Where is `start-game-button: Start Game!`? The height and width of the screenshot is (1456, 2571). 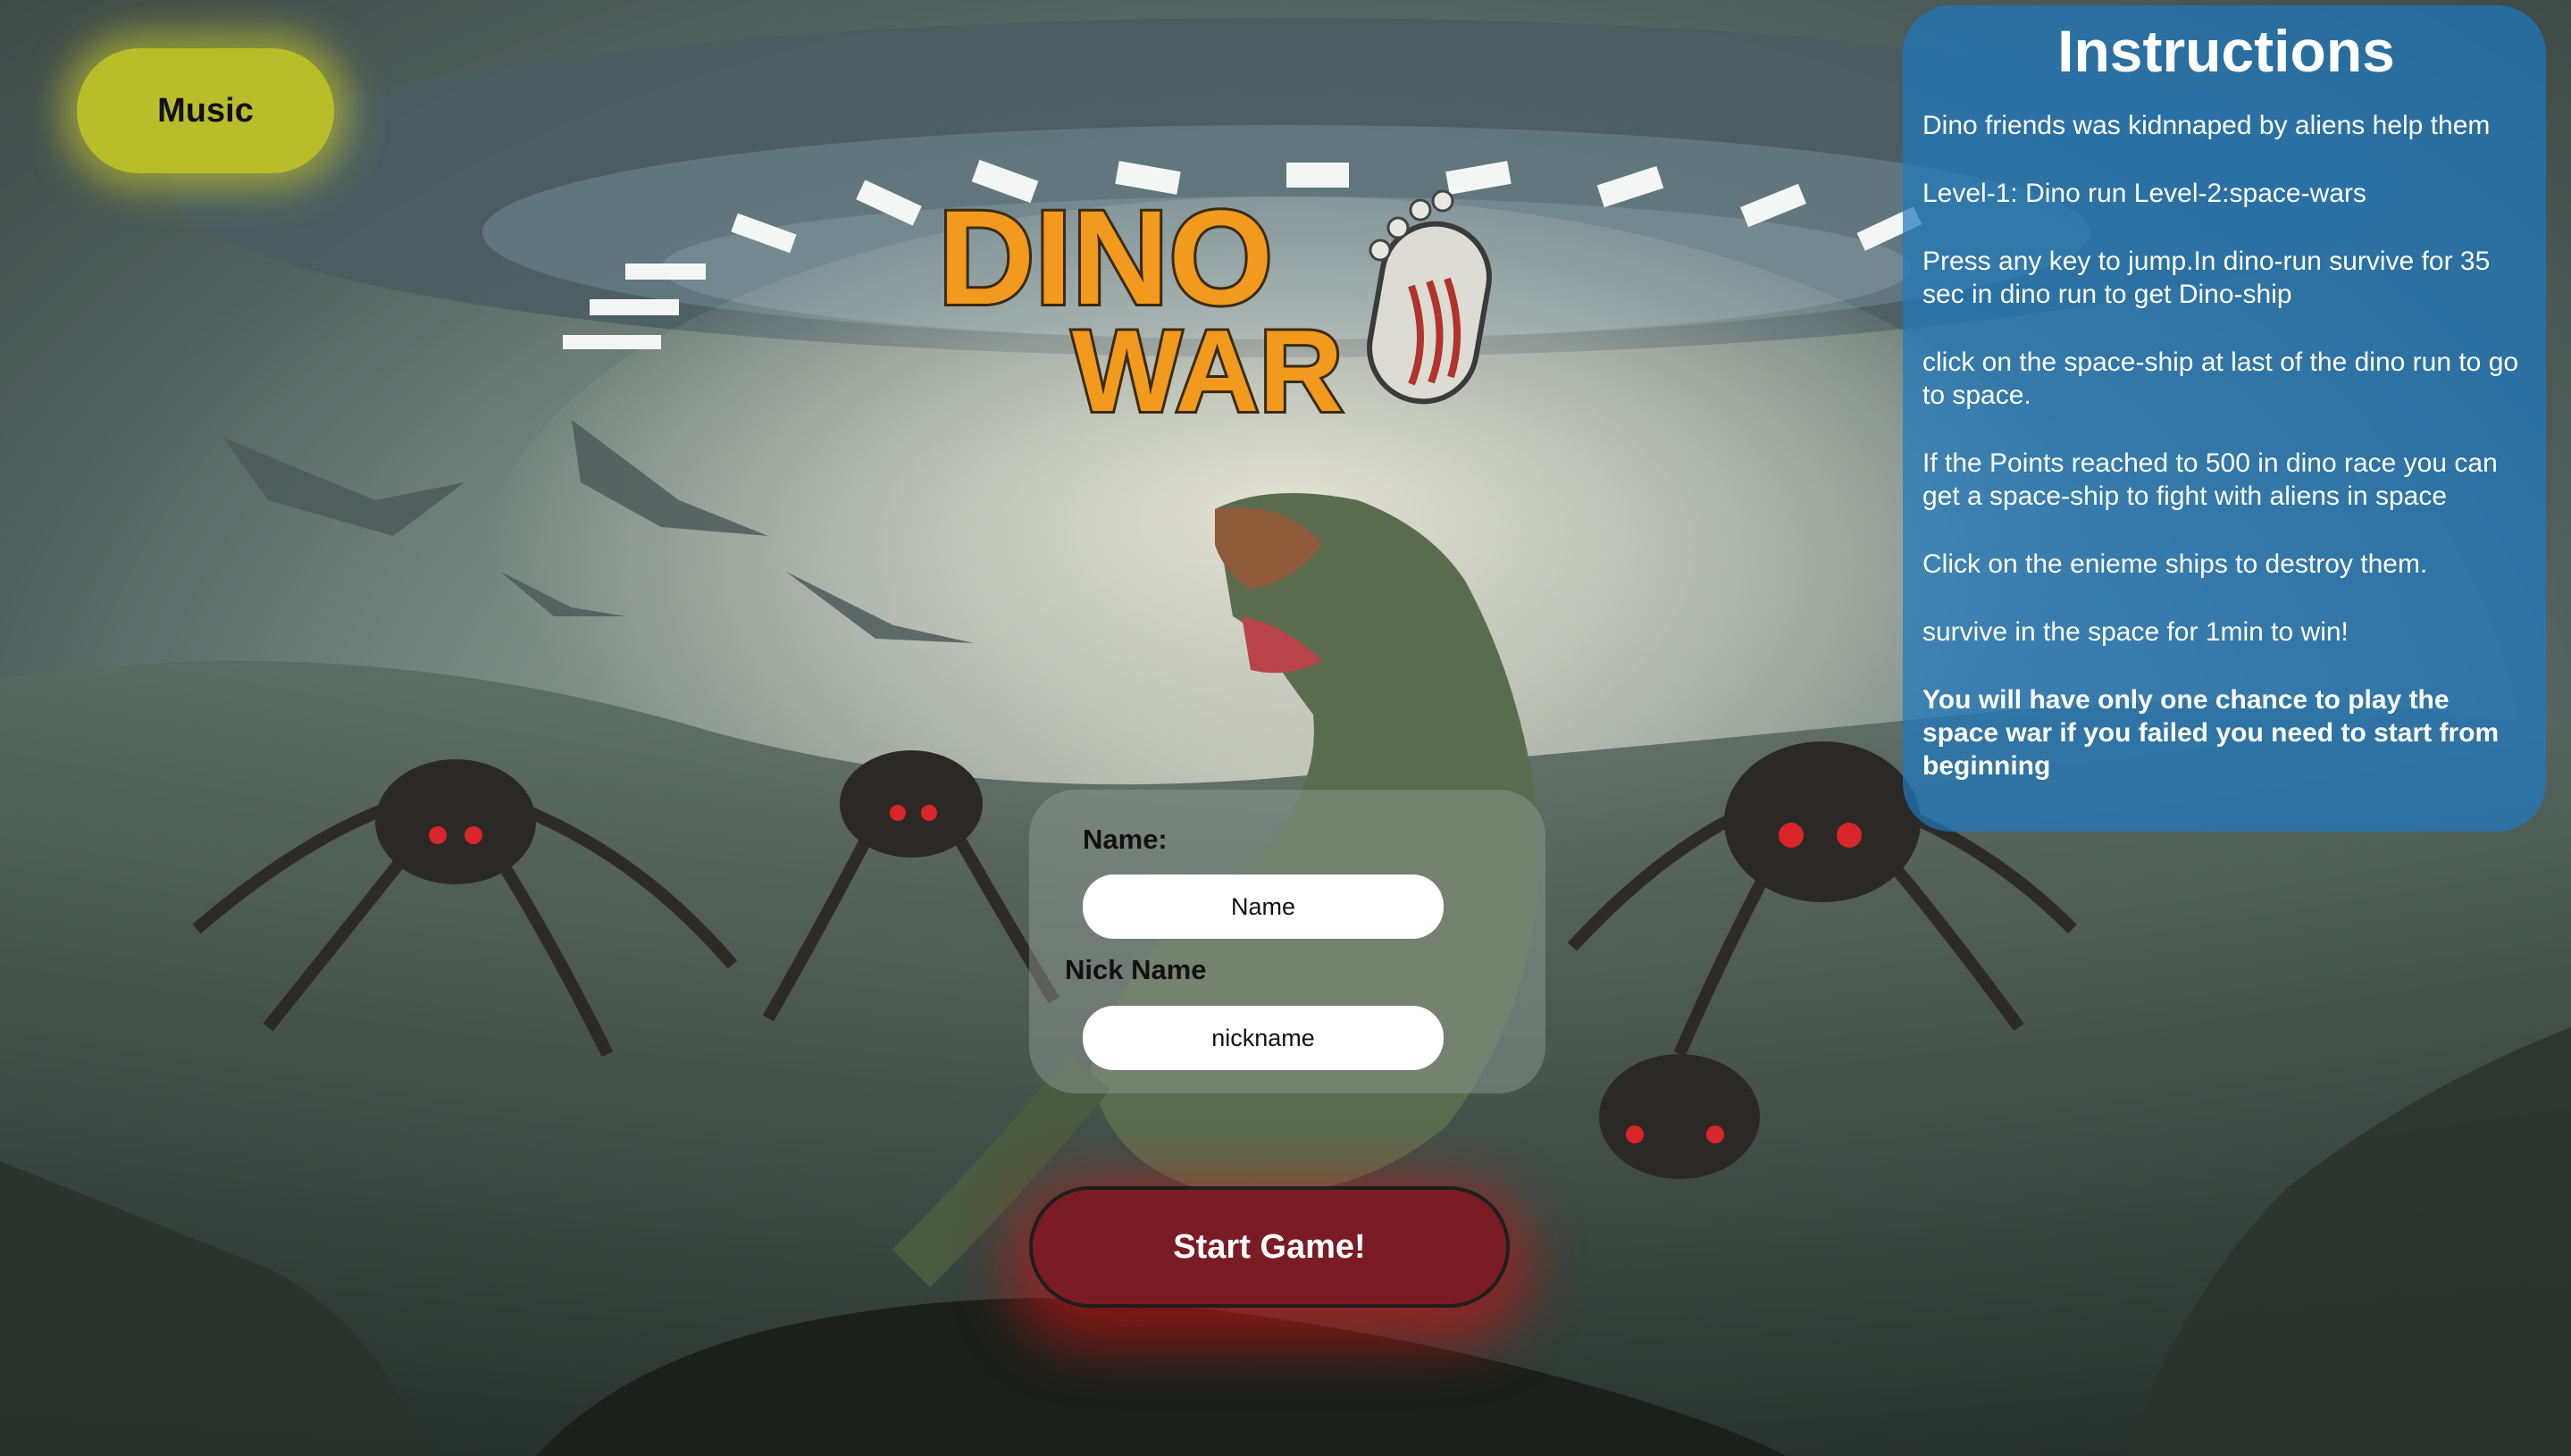 start-game-button: Start Game! is located at coordinates (1269, 1247).